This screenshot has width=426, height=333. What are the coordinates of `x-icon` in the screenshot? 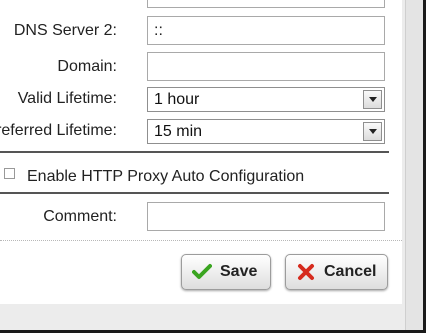 It's located at (306, 272).